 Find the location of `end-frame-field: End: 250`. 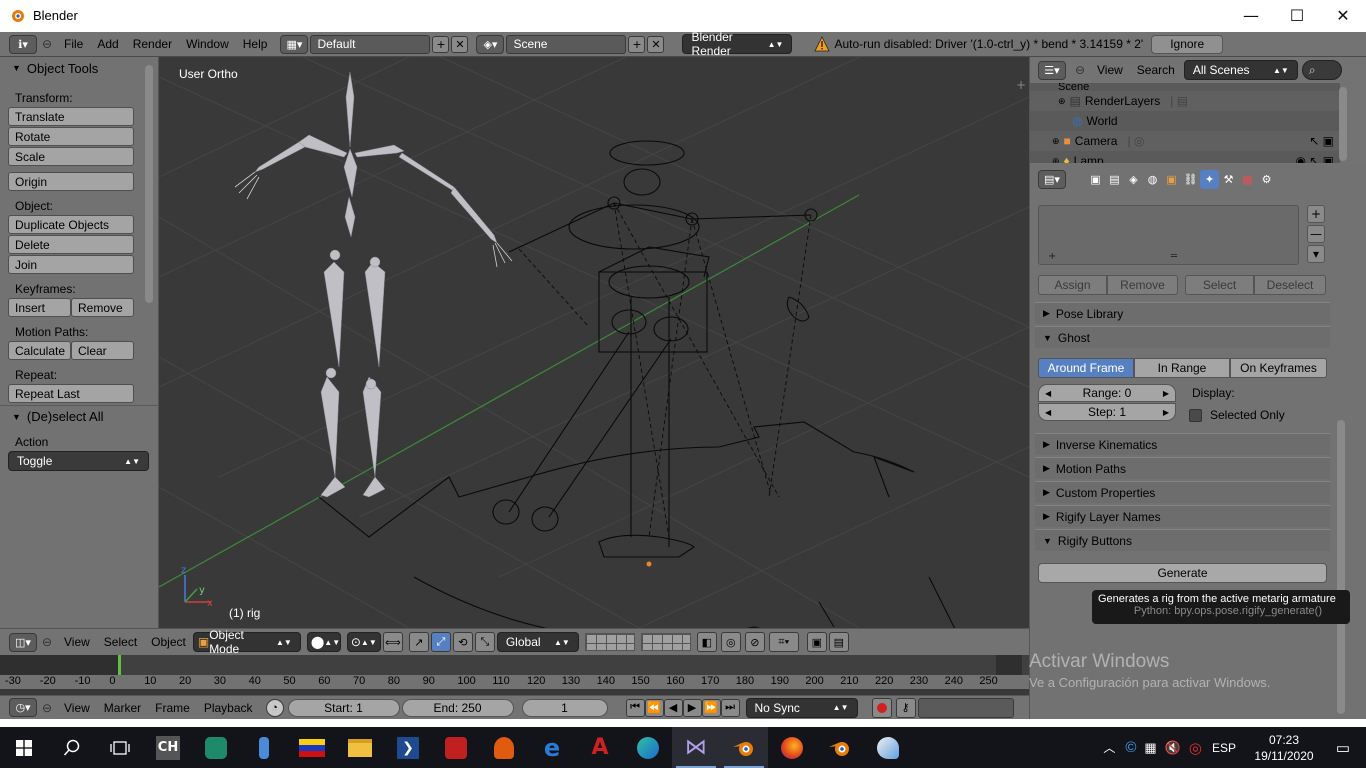

end-frame-field: End: 250 is located at coordinates (457, 707).